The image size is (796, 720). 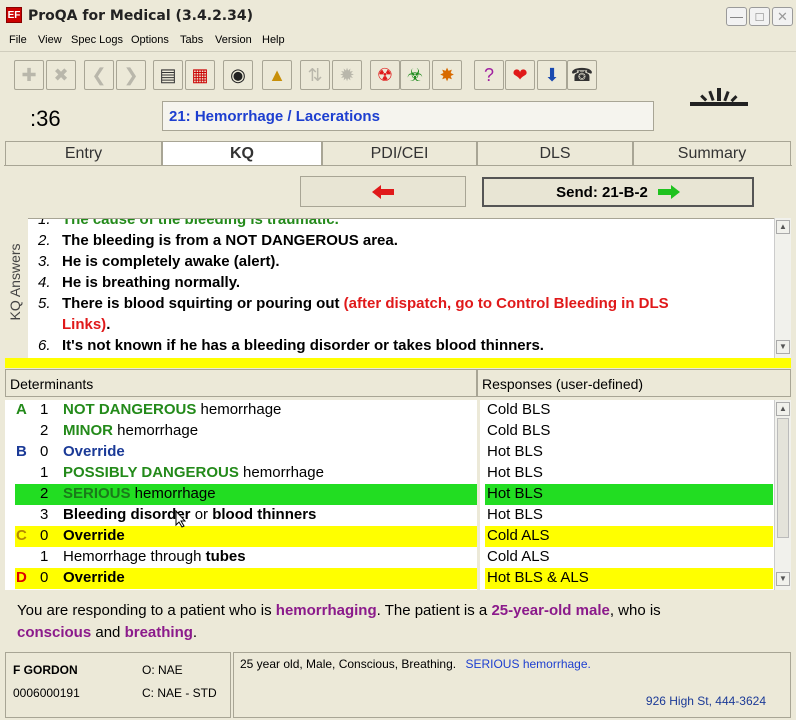 What do you see at coordinates (246, 515) in the screenshot?
I see `determinant-row: 3 Bleeding disorder or blood thinners` at bounding box center [246, 515].